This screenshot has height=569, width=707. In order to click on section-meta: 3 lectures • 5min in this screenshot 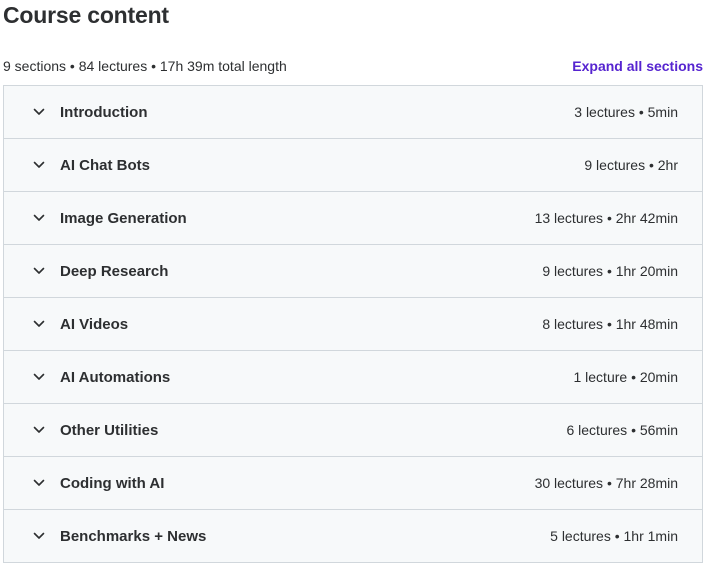, I will do `click(626, 112)`.